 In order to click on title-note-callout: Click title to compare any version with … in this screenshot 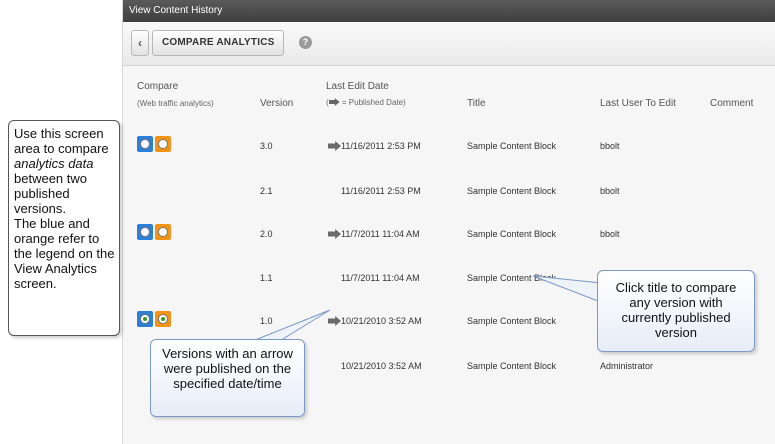, I will do `click(676, 311)`.